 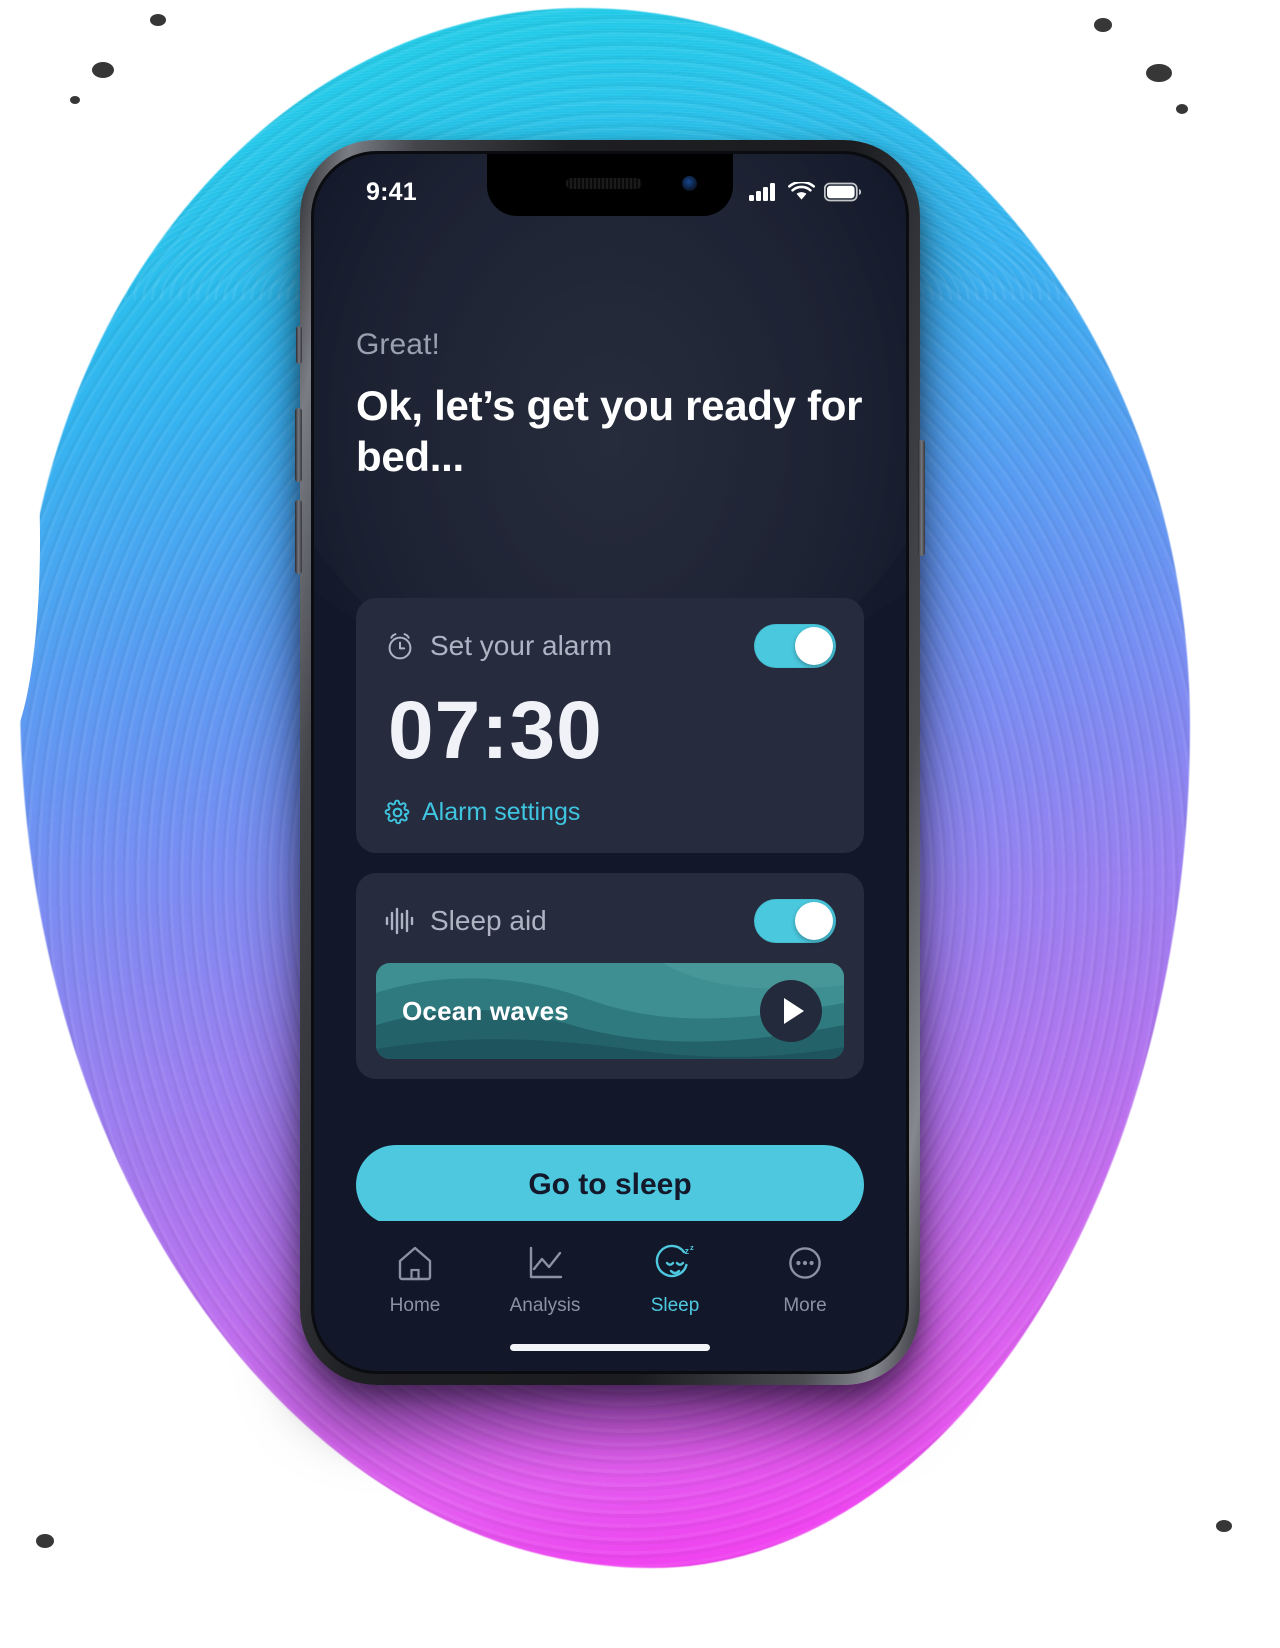 What do you see at coordinates (801, 191) in the screenshot?
I see `wifi-icon` at bounding box center [801, 191].